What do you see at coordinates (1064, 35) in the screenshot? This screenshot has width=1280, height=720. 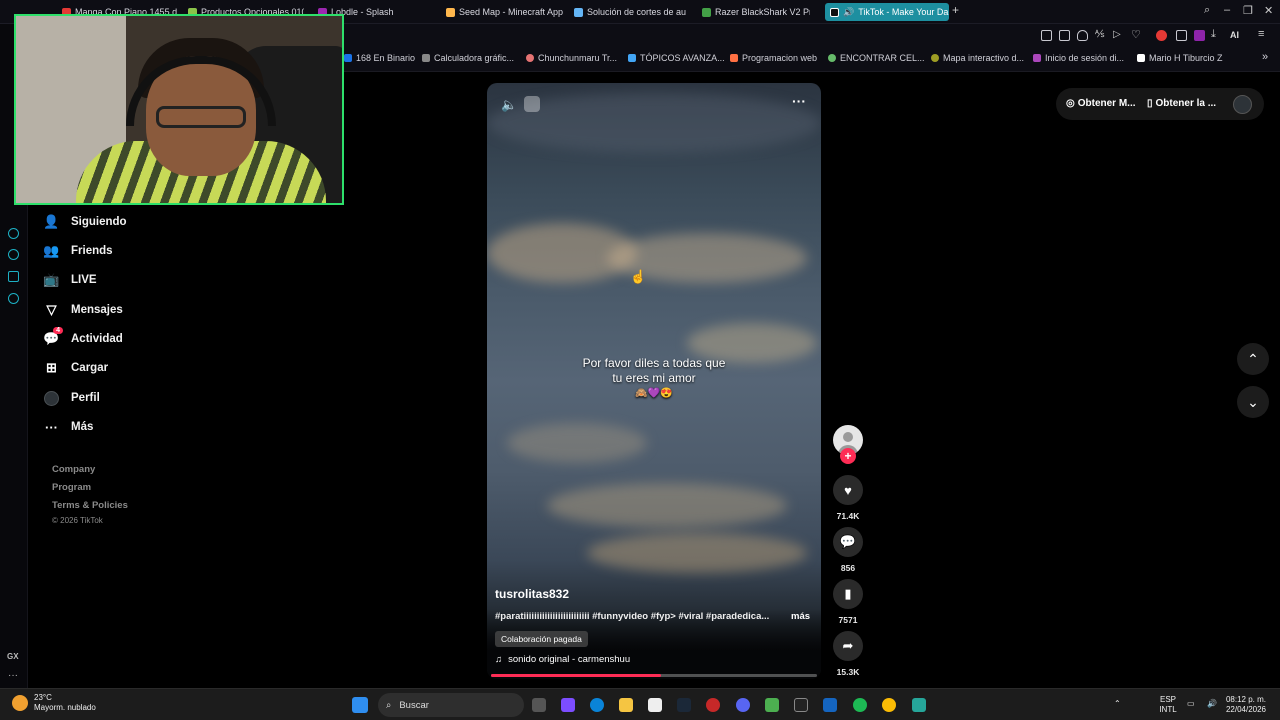 I see `snapshot-icon` at bounding box center [1064, 35].